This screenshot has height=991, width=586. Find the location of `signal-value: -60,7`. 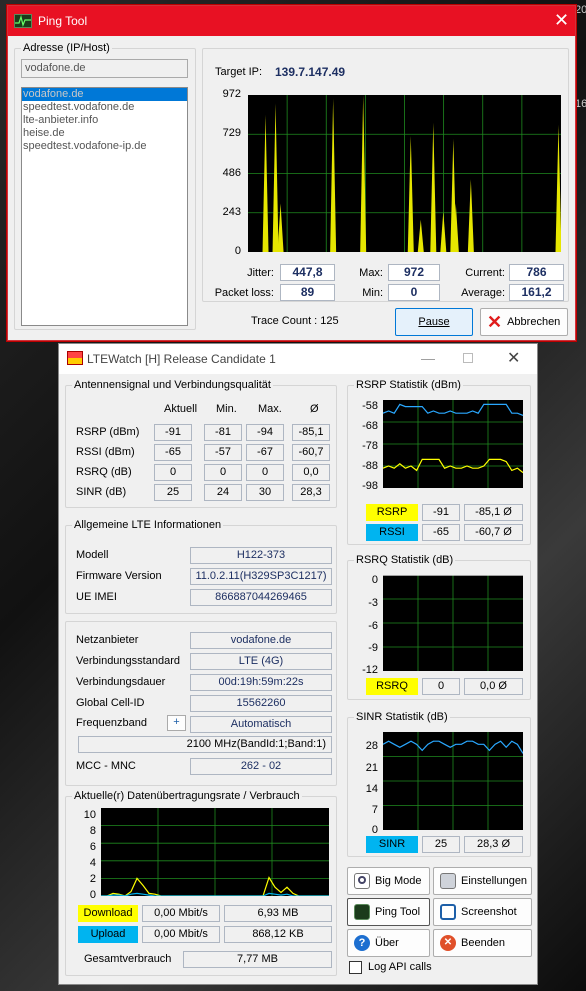

signal-value: -60,7 is located at coordinates (311, 452).